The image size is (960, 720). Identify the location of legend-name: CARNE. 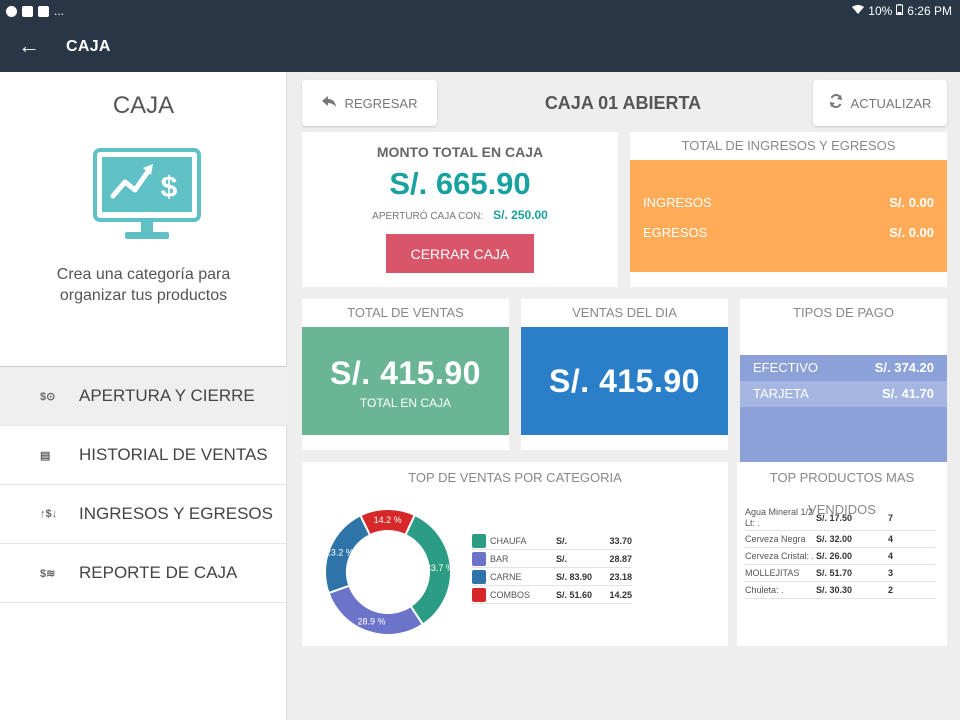
(506, 576).